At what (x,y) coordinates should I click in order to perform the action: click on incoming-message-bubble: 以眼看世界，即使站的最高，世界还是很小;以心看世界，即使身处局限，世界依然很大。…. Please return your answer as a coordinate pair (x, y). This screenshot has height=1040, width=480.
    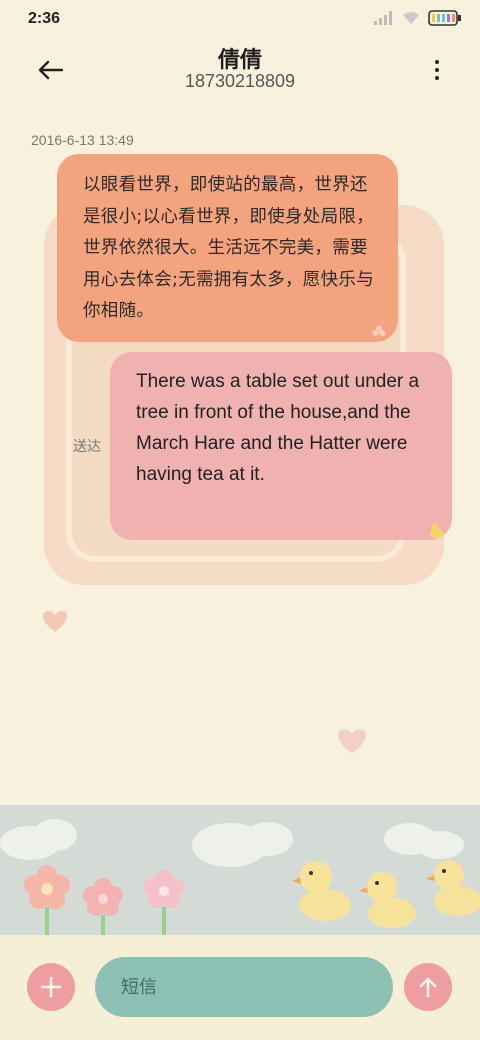
    Looking at the image, I should click on (227, 248).